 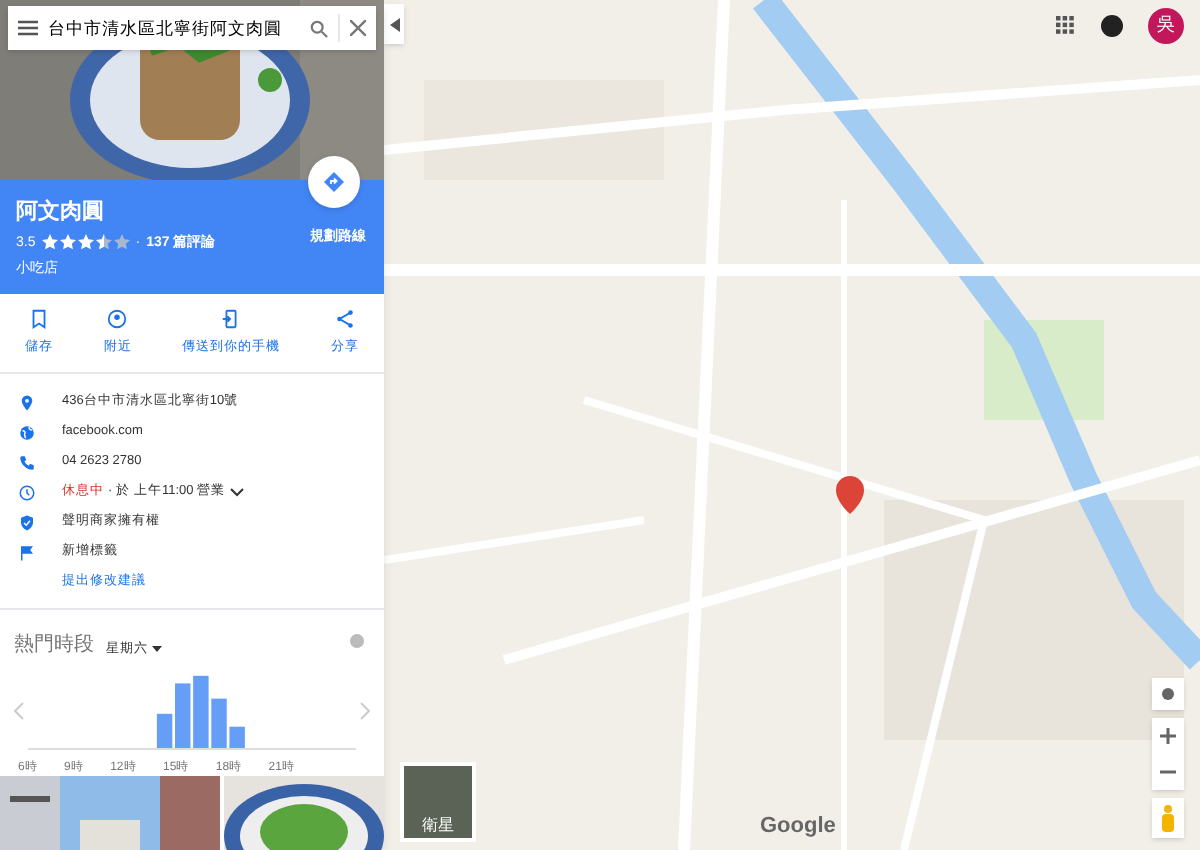 What do you see at coordinates (27, 462) in the screenshot?
I see `phone-icon` at bounding box center [27, 462].